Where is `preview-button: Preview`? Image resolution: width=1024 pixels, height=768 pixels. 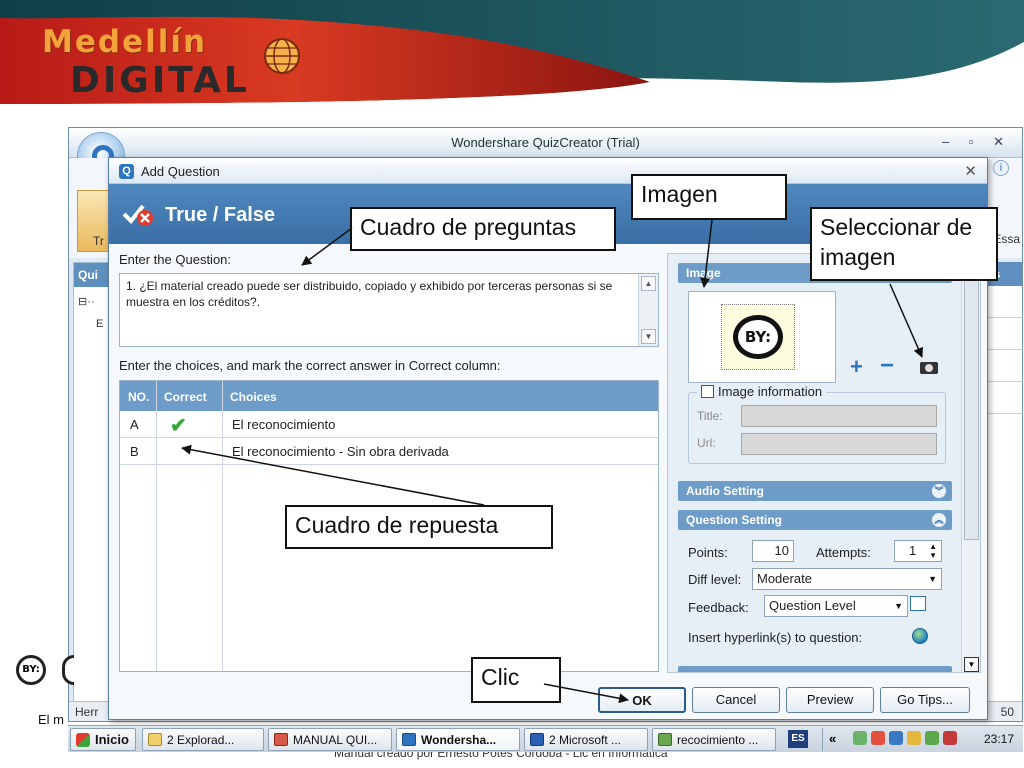 preview-button: Preview is located at coordinates (830, 700).